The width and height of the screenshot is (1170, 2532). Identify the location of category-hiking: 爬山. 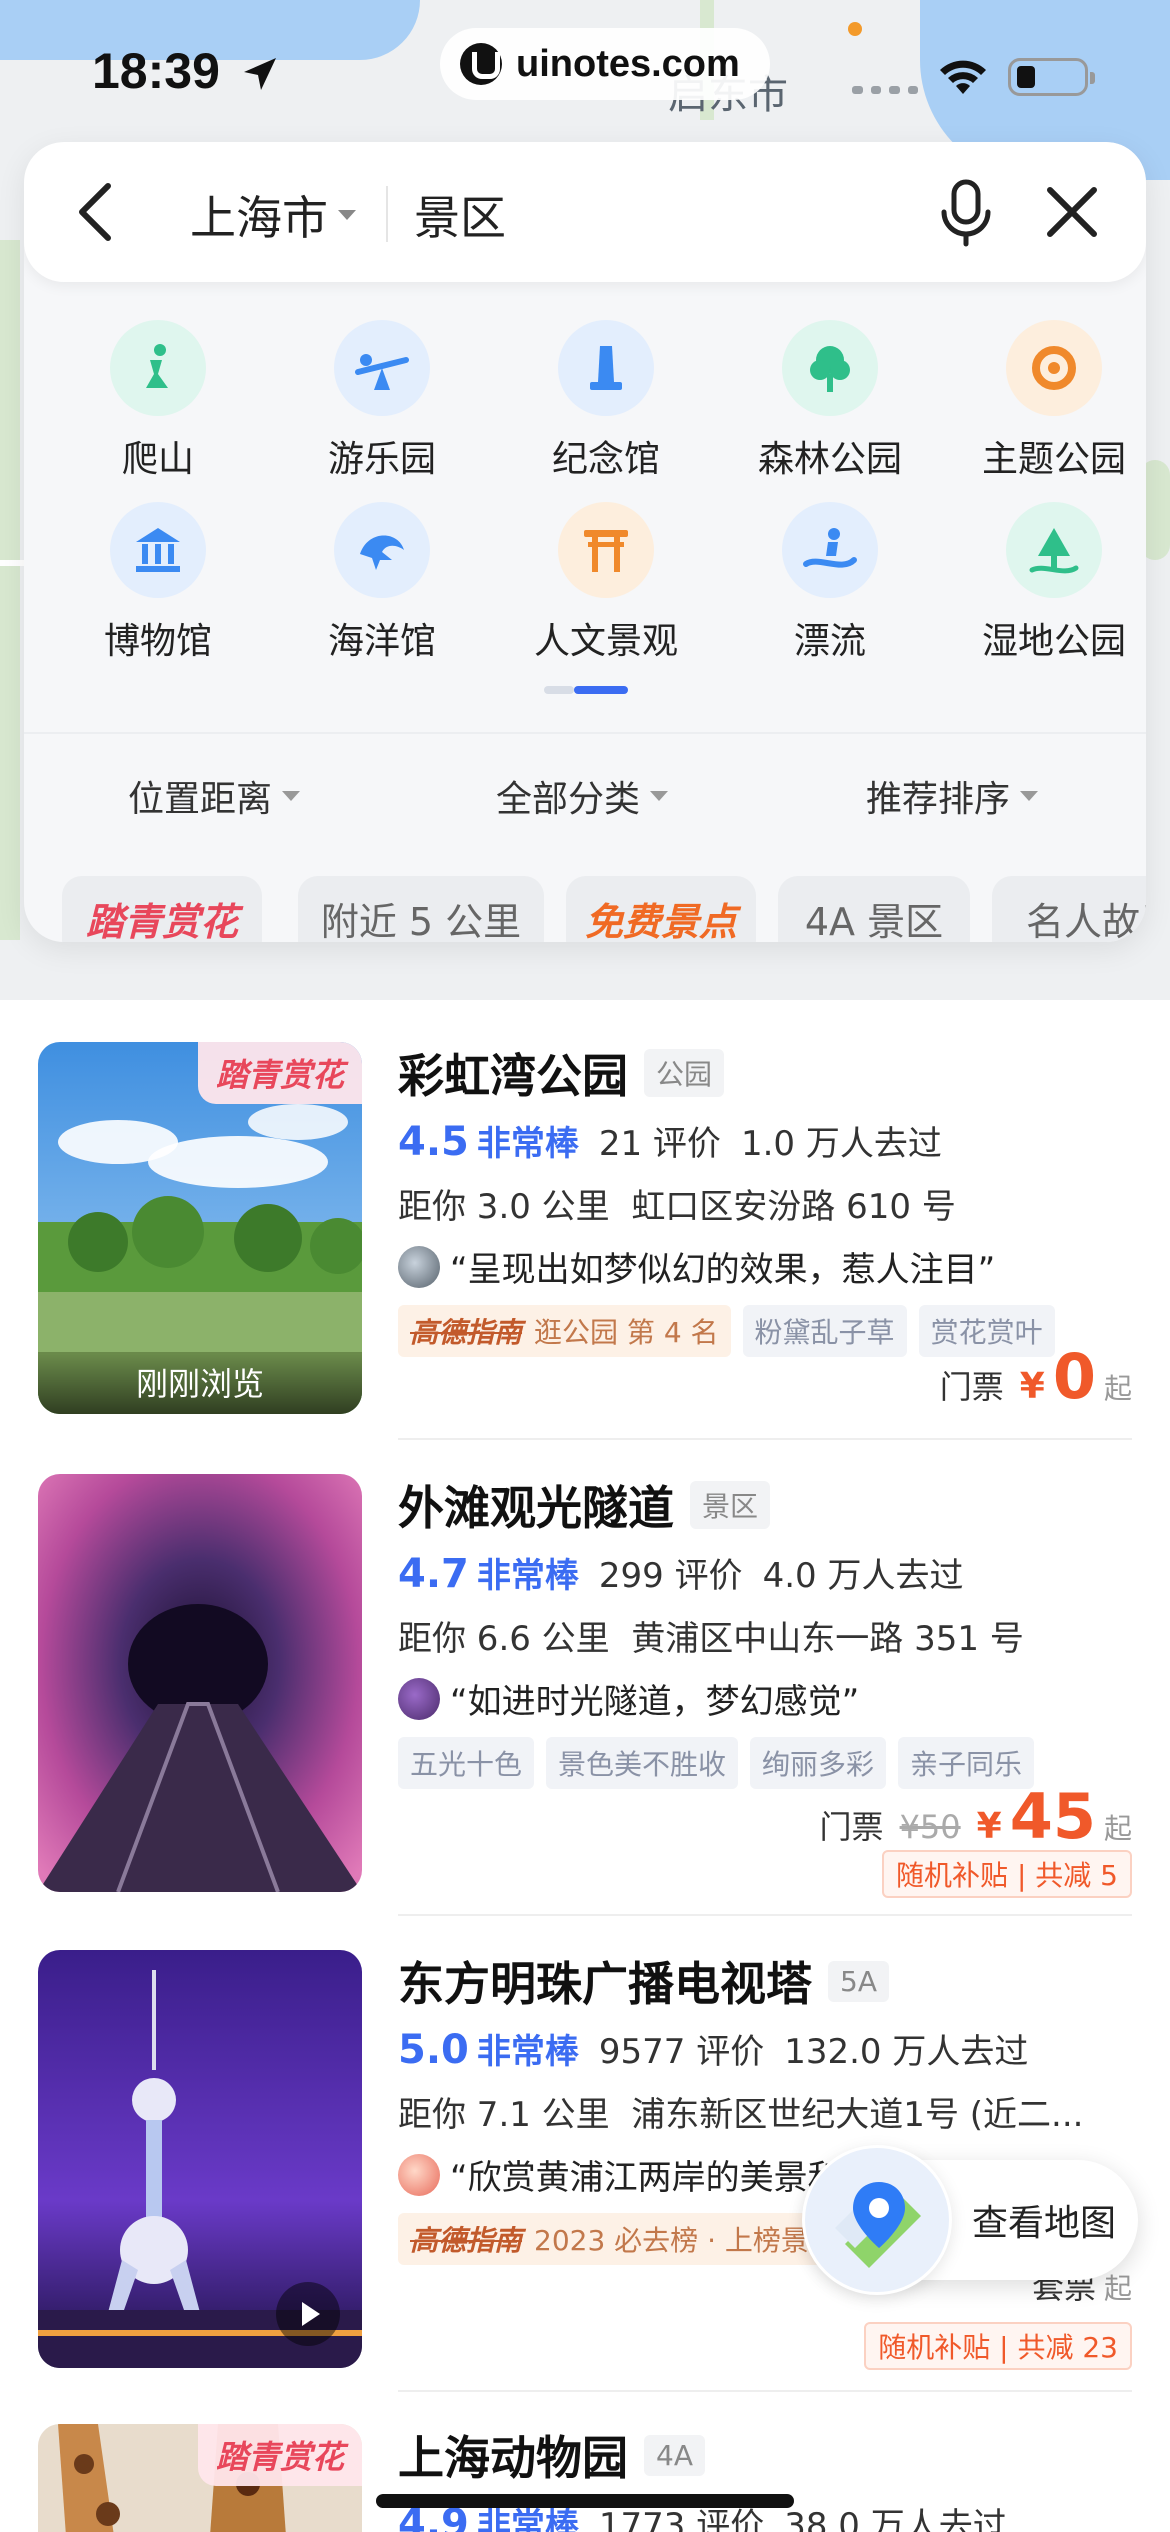
(158, 401).